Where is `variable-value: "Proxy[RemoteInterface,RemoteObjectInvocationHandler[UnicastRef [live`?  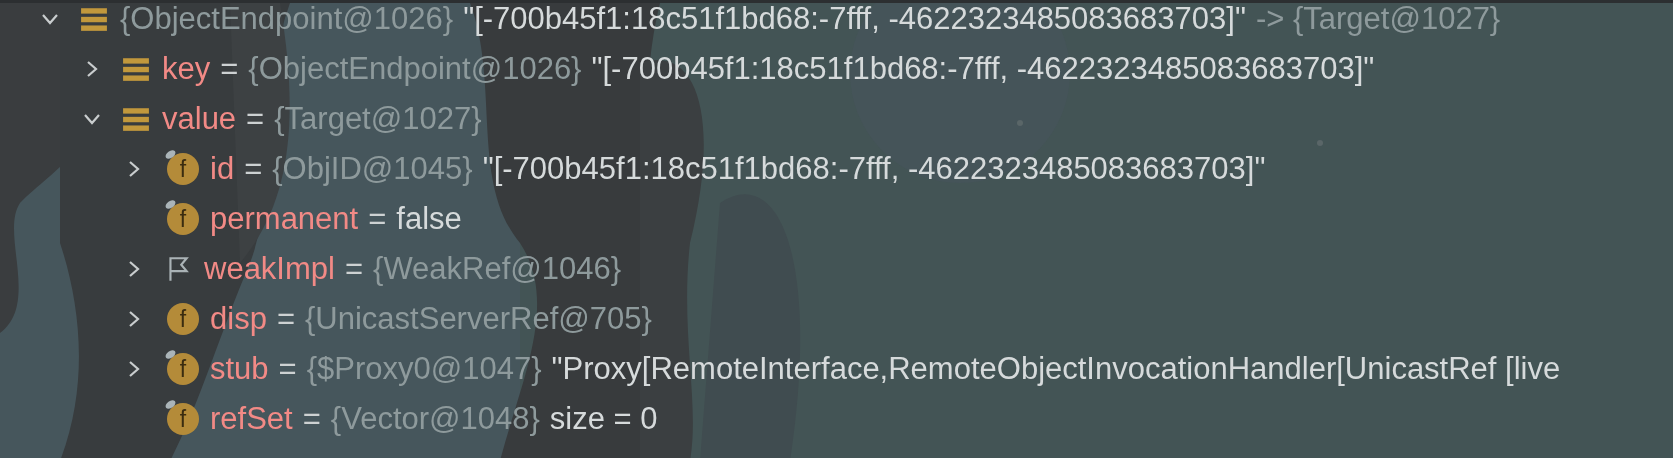
variable-value: "Proxy[RemoteInterface,RemoteObjectInvocationHandler[UnicastRef [live is located at coordinates (1056, 369).